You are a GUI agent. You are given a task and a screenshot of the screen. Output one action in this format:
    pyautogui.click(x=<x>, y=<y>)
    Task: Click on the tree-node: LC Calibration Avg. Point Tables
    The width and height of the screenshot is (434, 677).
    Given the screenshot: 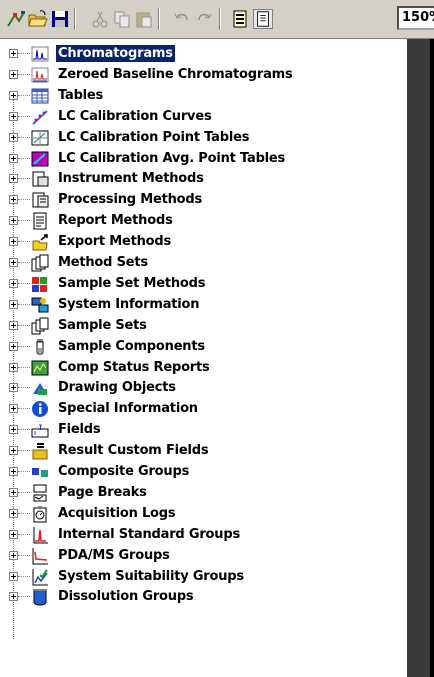 What is the action you would take?
    pyautogui.click(x=200, y=158)
    